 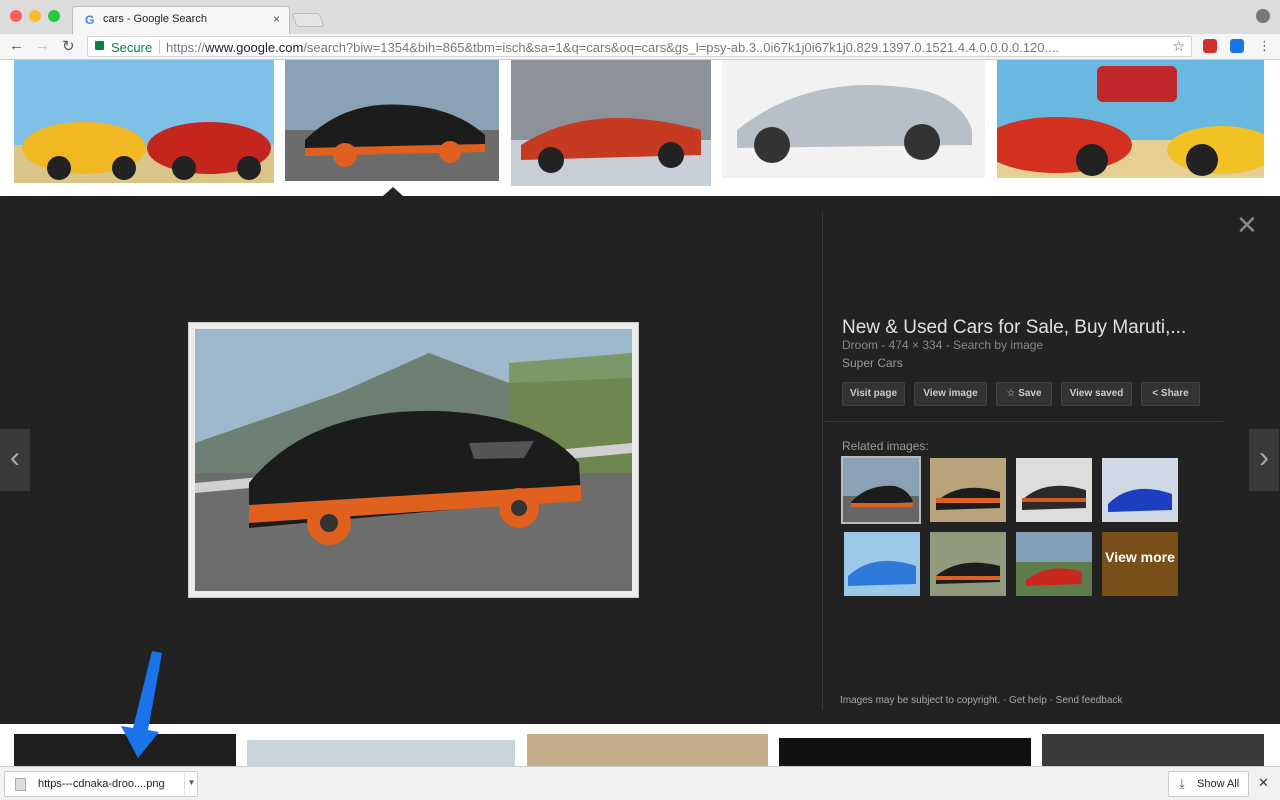 I want to click on tab-close-icon: ×, so click(x=276, y=19).